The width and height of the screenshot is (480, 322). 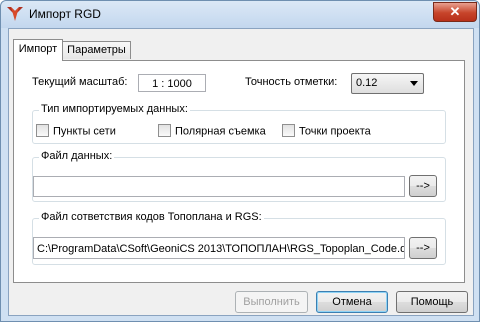 I want to click on checkbox-network-points: Пункты сети, so click(x=76, y=131).